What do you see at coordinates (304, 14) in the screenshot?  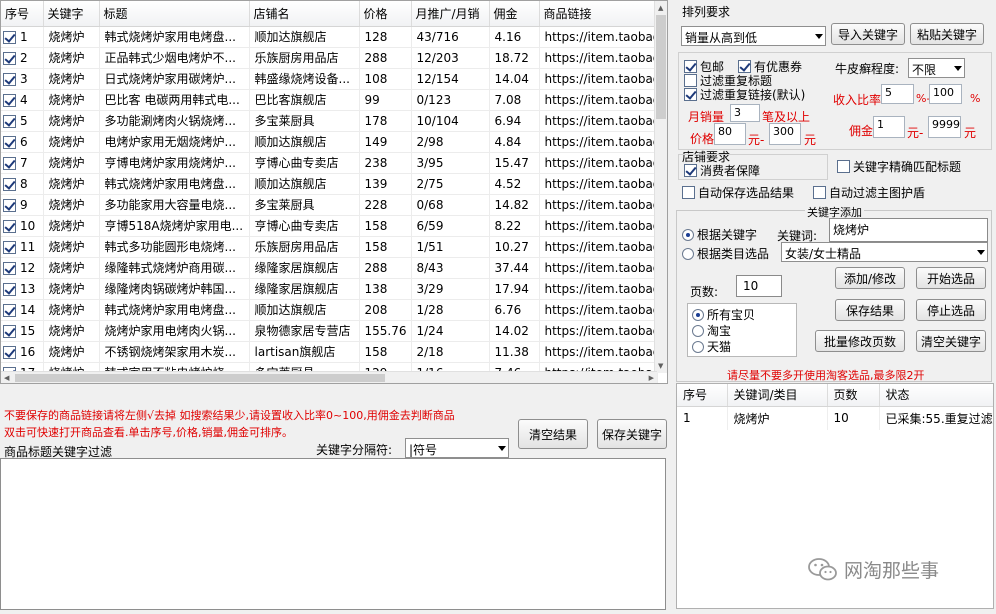 I see `col-header-shop: 店铺名` at bounding box center [304, 14].